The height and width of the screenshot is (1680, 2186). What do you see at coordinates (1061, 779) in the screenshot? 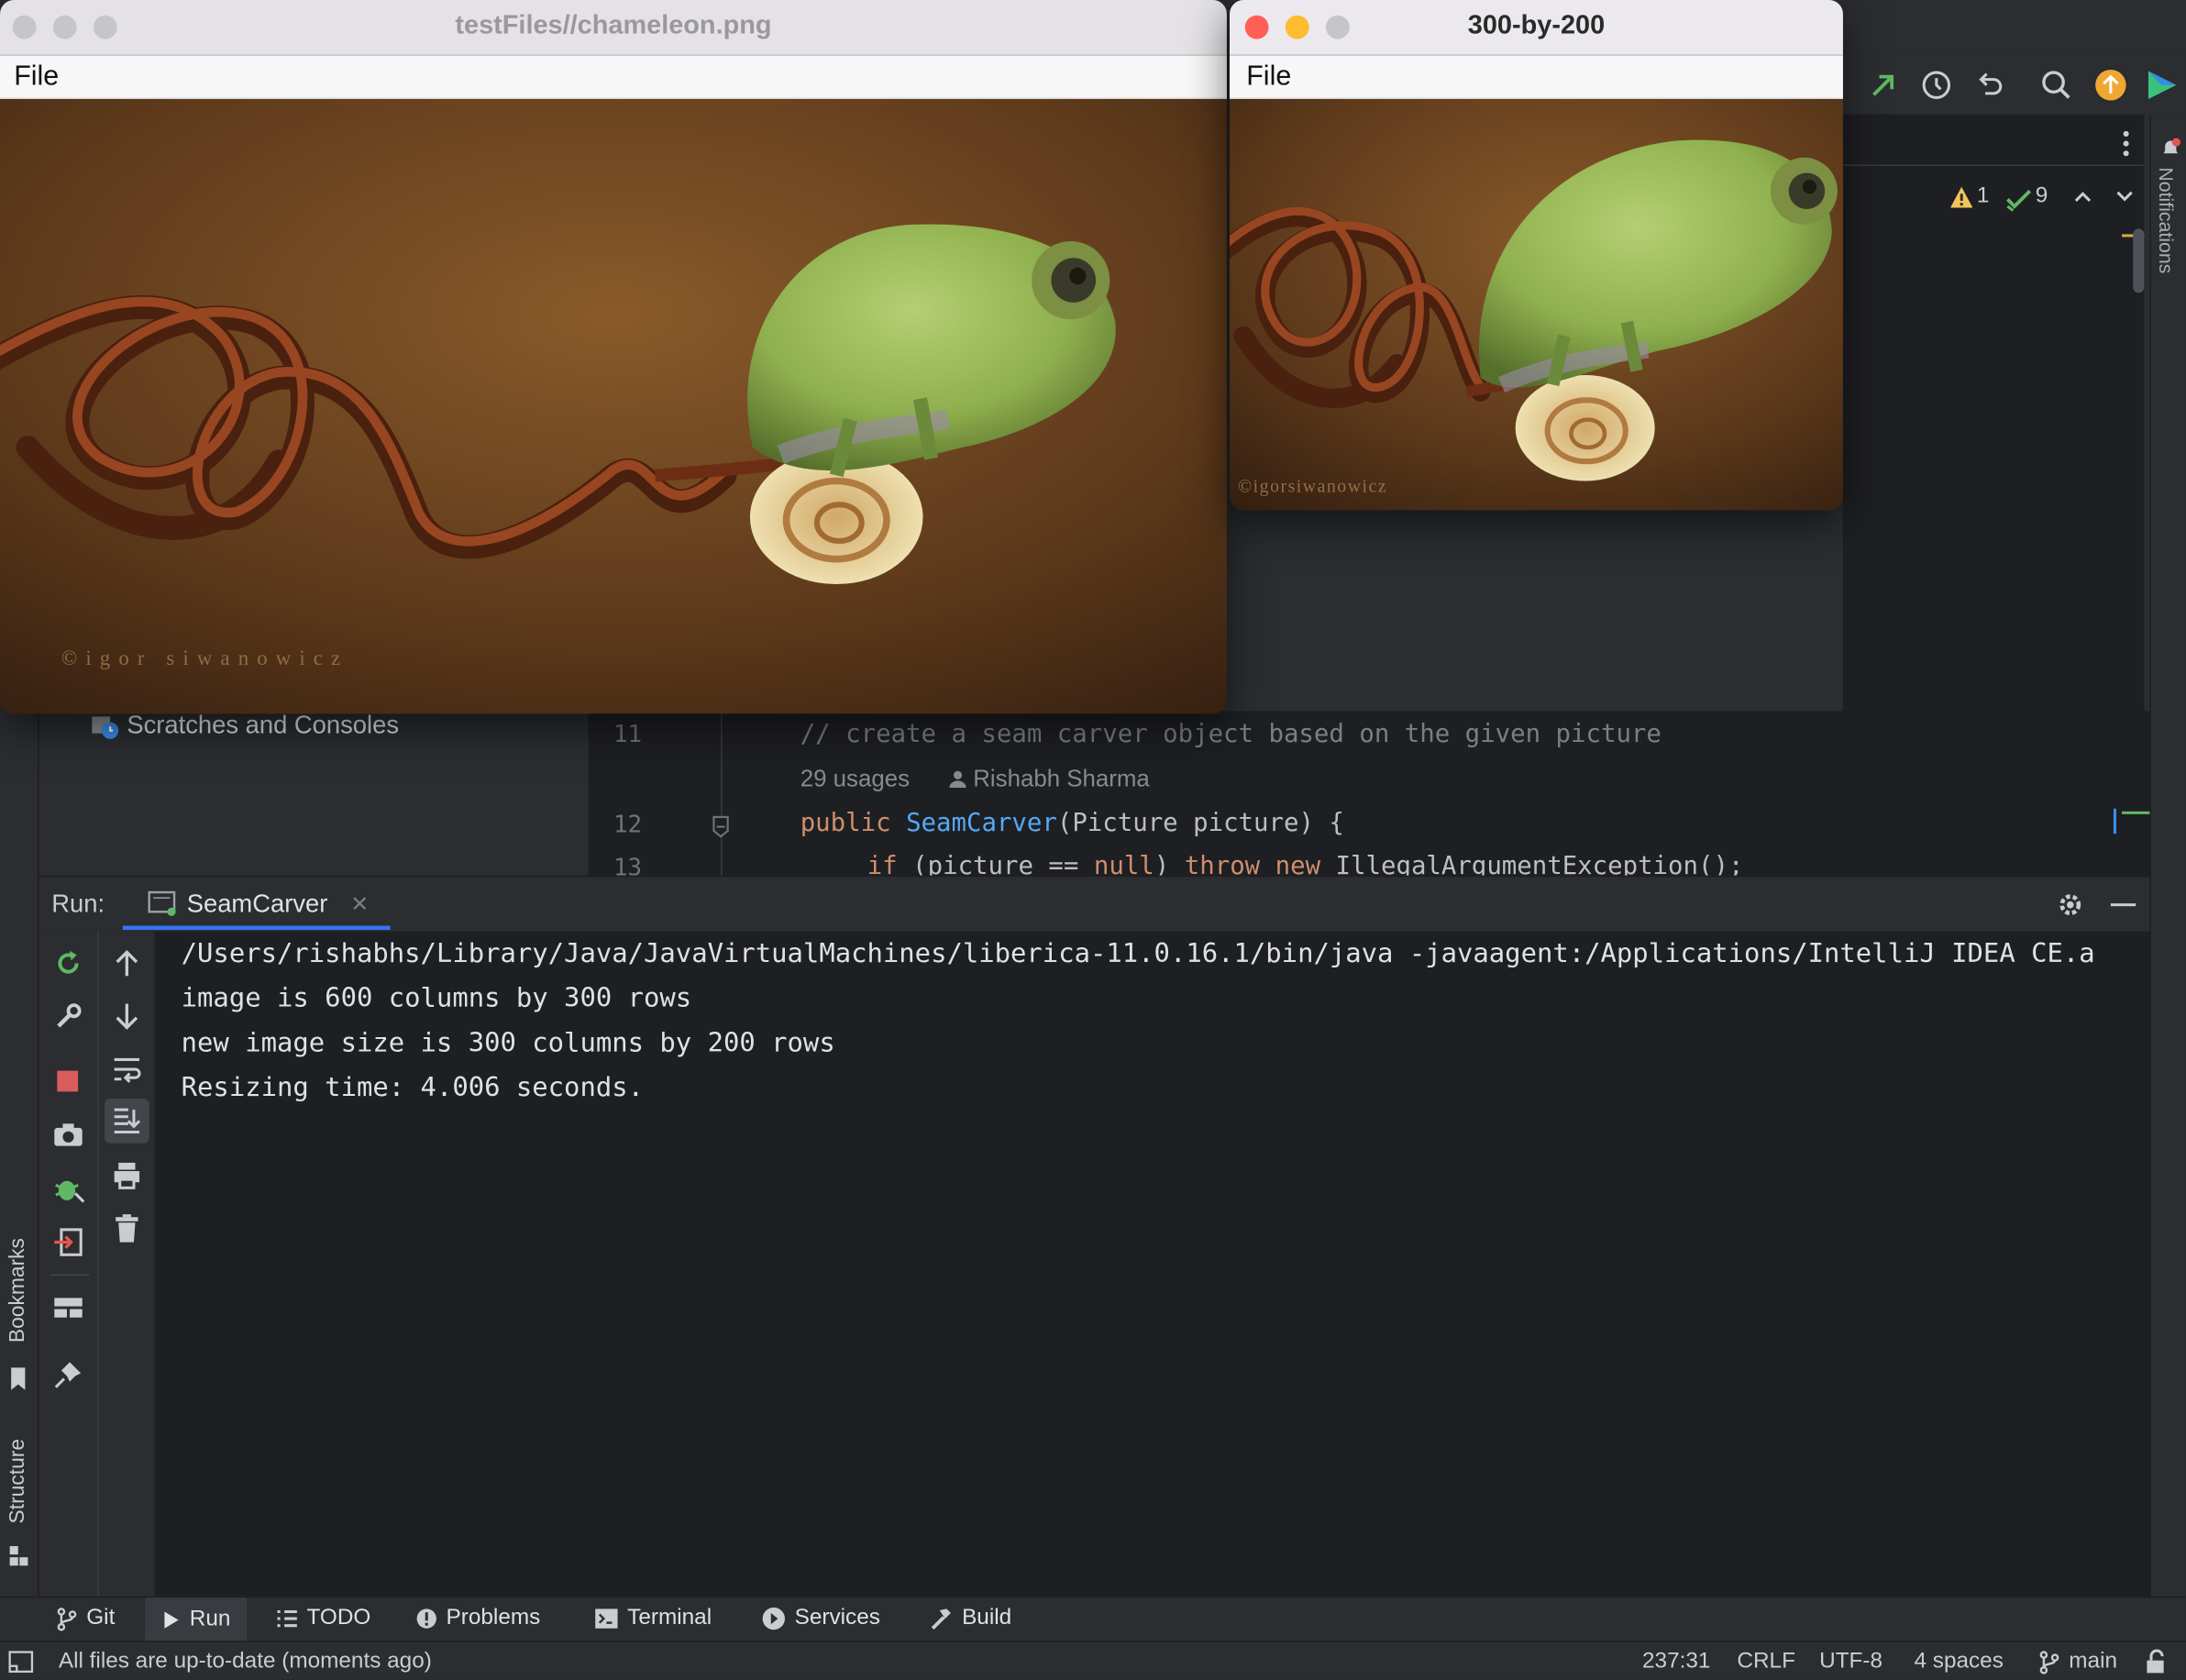
I see `author-hint: Rishabh Sharma` at bounding box center [1061, 779].